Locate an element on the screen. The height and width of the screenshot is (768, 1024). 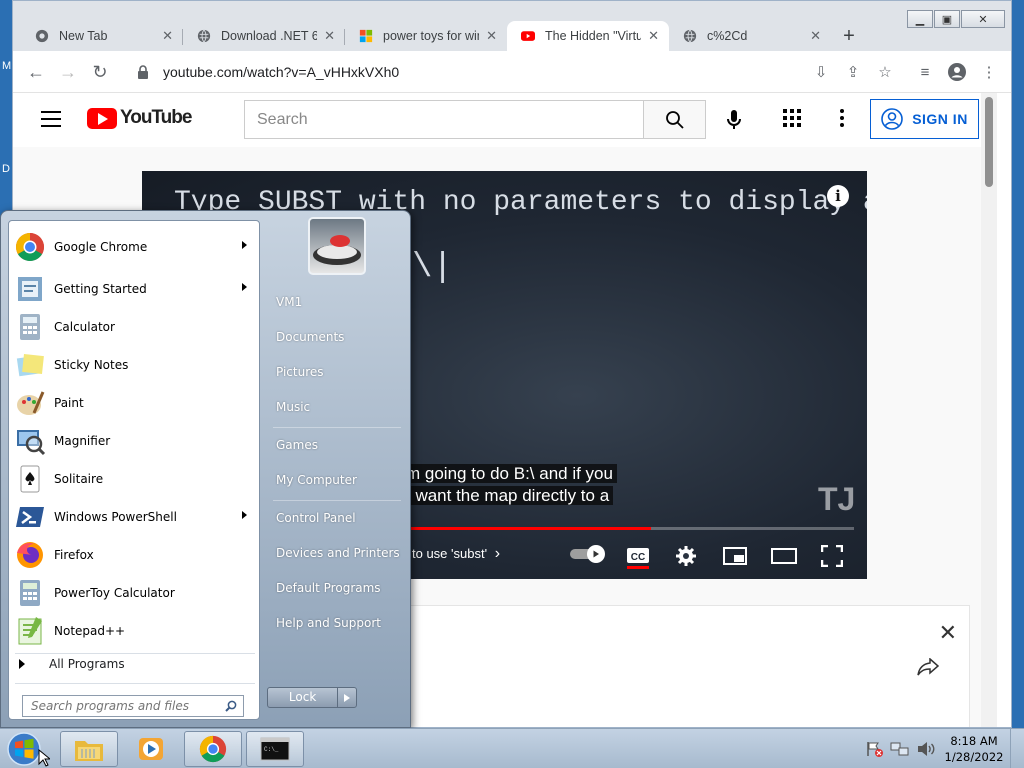
lock-button: Lock is located at coordinates (312, 697).